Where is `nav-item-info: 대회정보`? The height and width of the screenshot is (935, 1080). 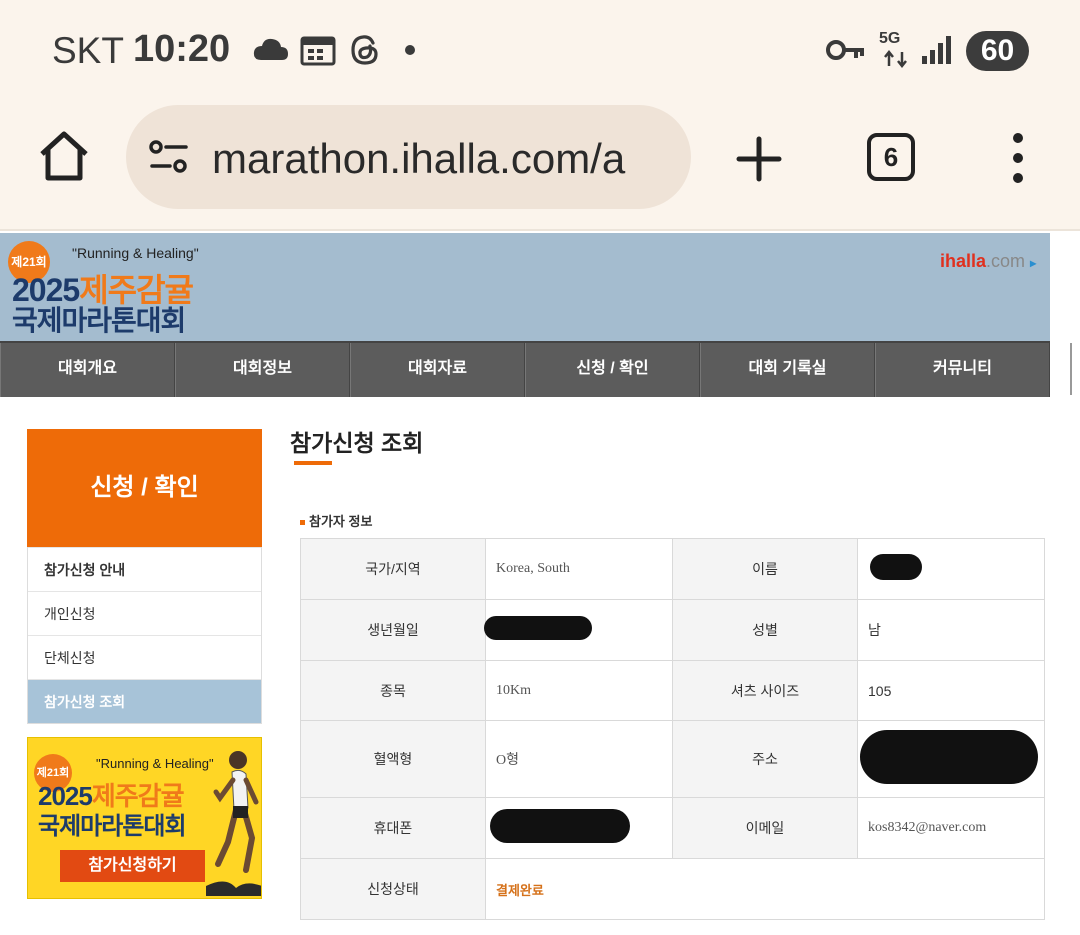
nav-item-info: 대회정보 is located at coordinates (262, 370).